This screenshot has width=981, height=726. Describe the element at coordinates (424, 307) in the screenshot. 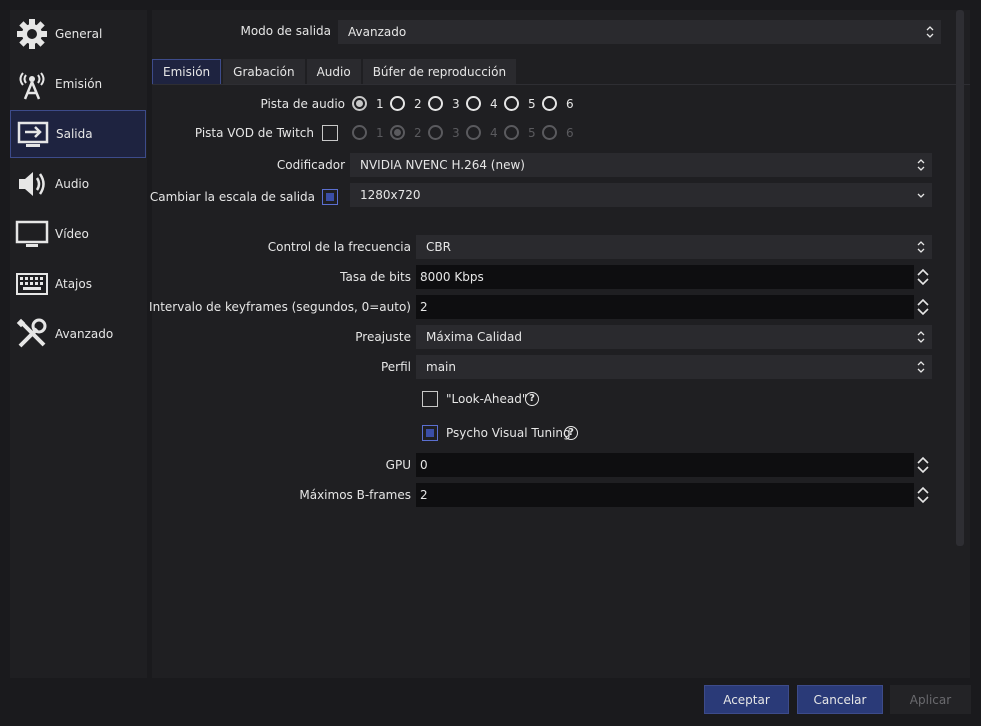

I see `keyframe-value: 2` at that location.